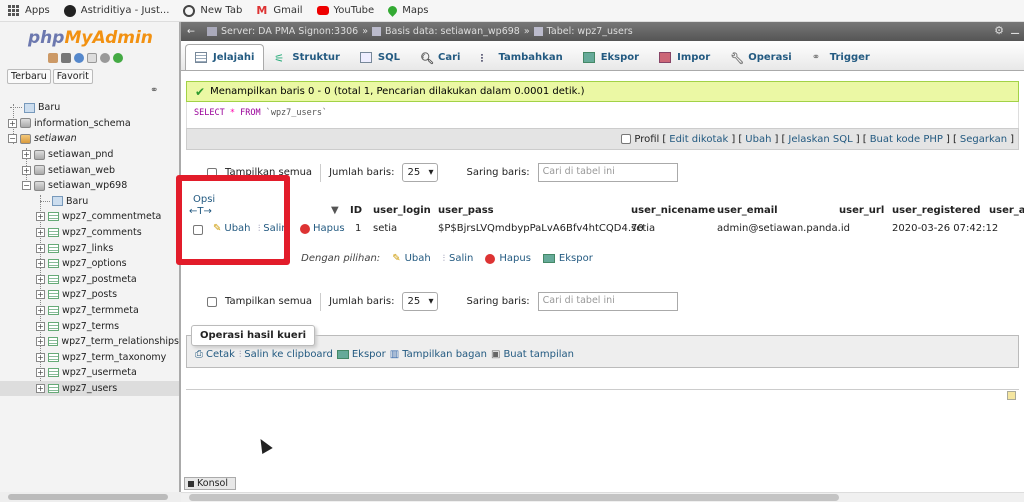 This screenshot has height=502, width=1024. I want to click on docs-icon, so click(92, 58).